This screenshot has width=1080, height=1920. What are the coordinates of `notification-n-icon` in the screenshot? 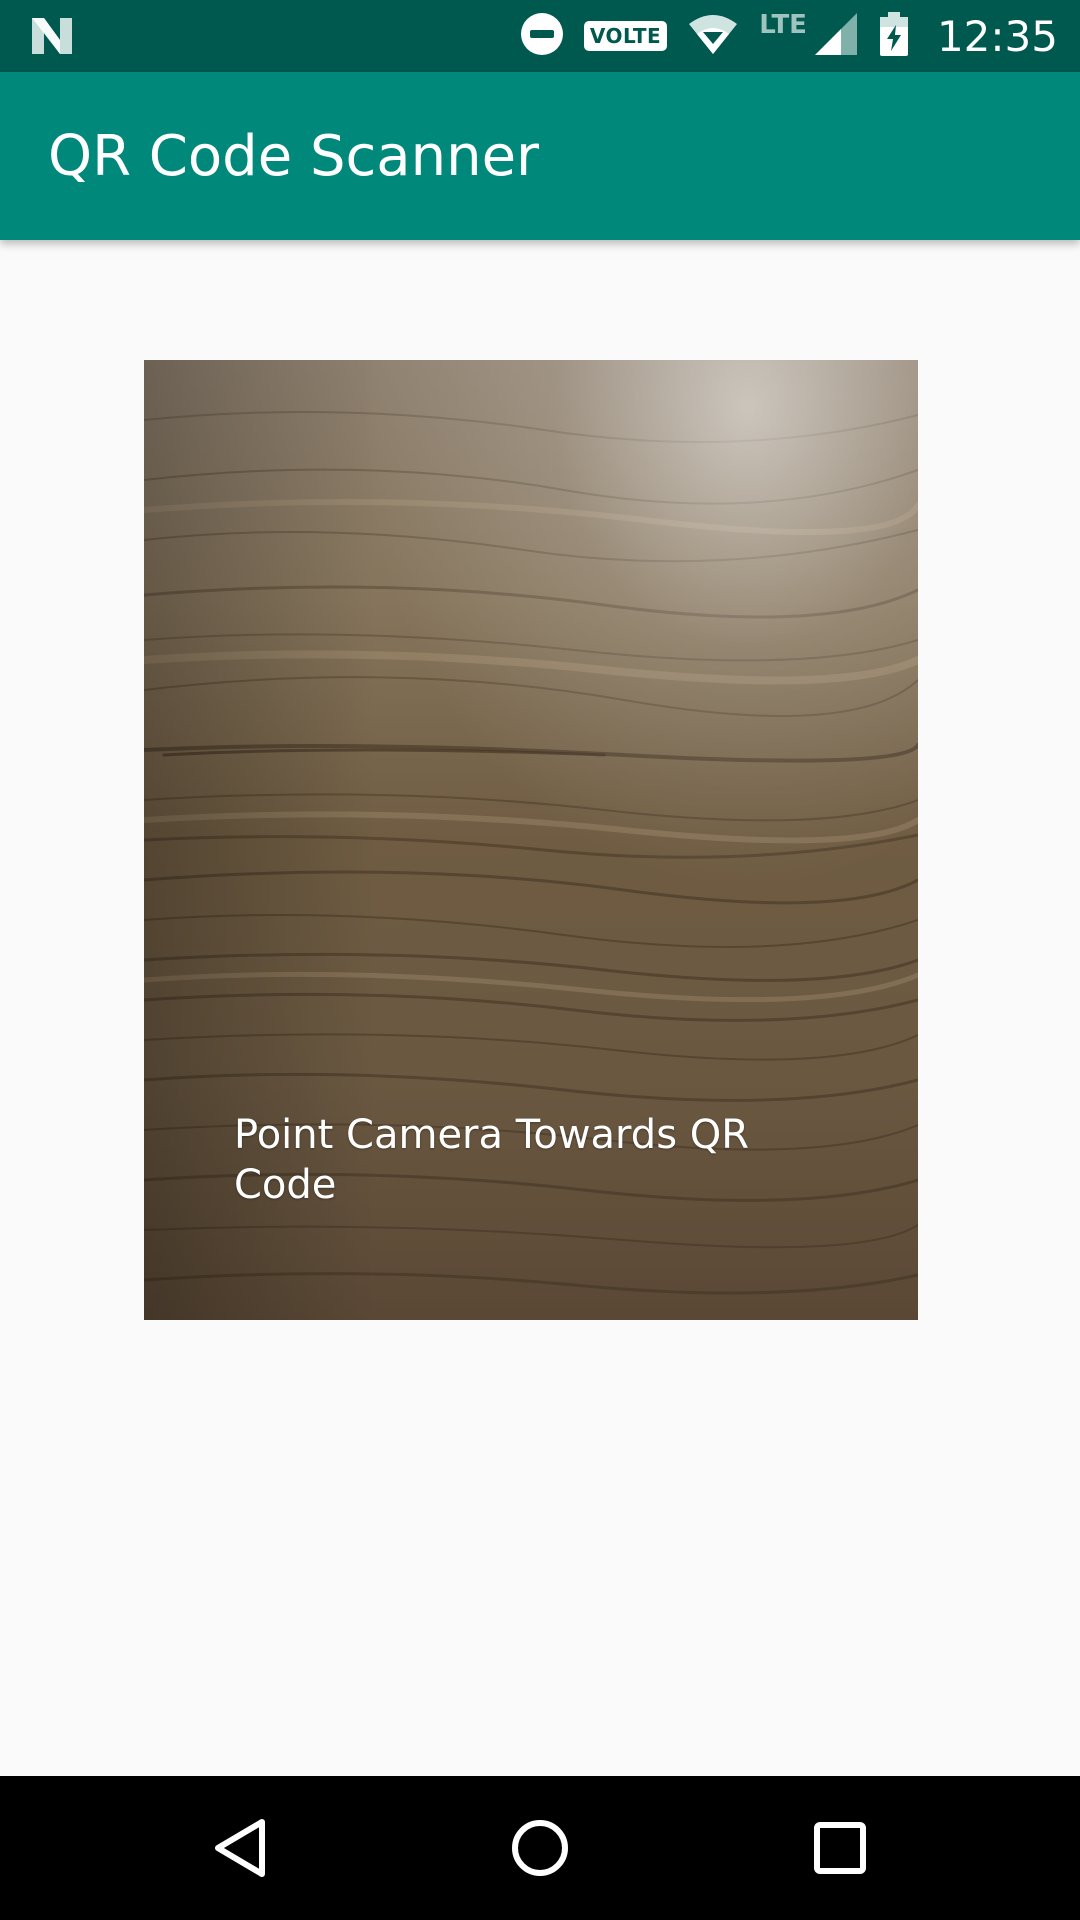 It's located at (52, 36).